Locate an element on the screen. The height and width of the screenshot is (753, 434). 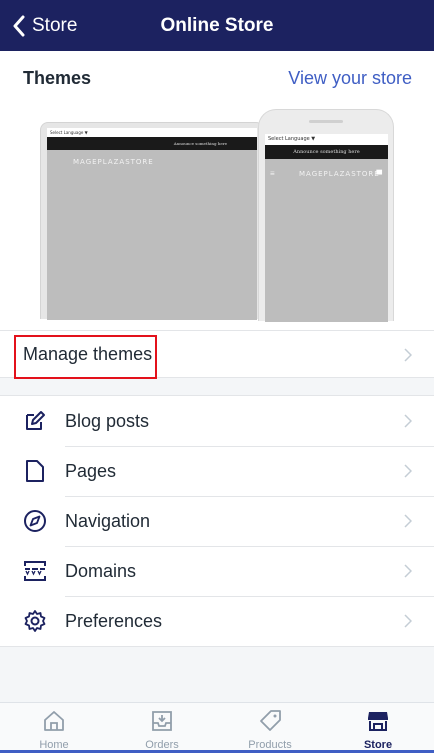
tag-icon is located at coordinates (270, 720).